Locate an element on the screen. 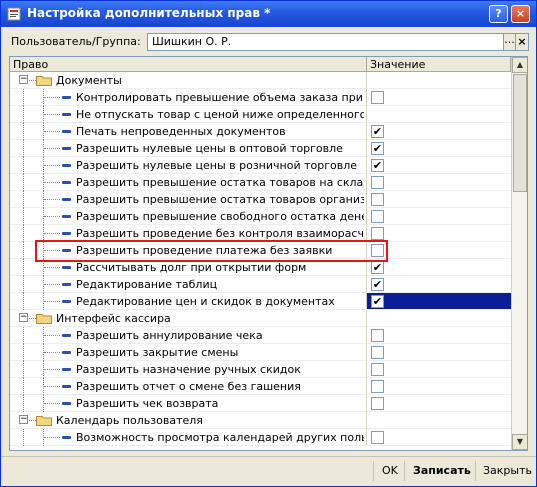  table-row: Разрешить проведение платежа без заявки is located at coordinates (260, 250).